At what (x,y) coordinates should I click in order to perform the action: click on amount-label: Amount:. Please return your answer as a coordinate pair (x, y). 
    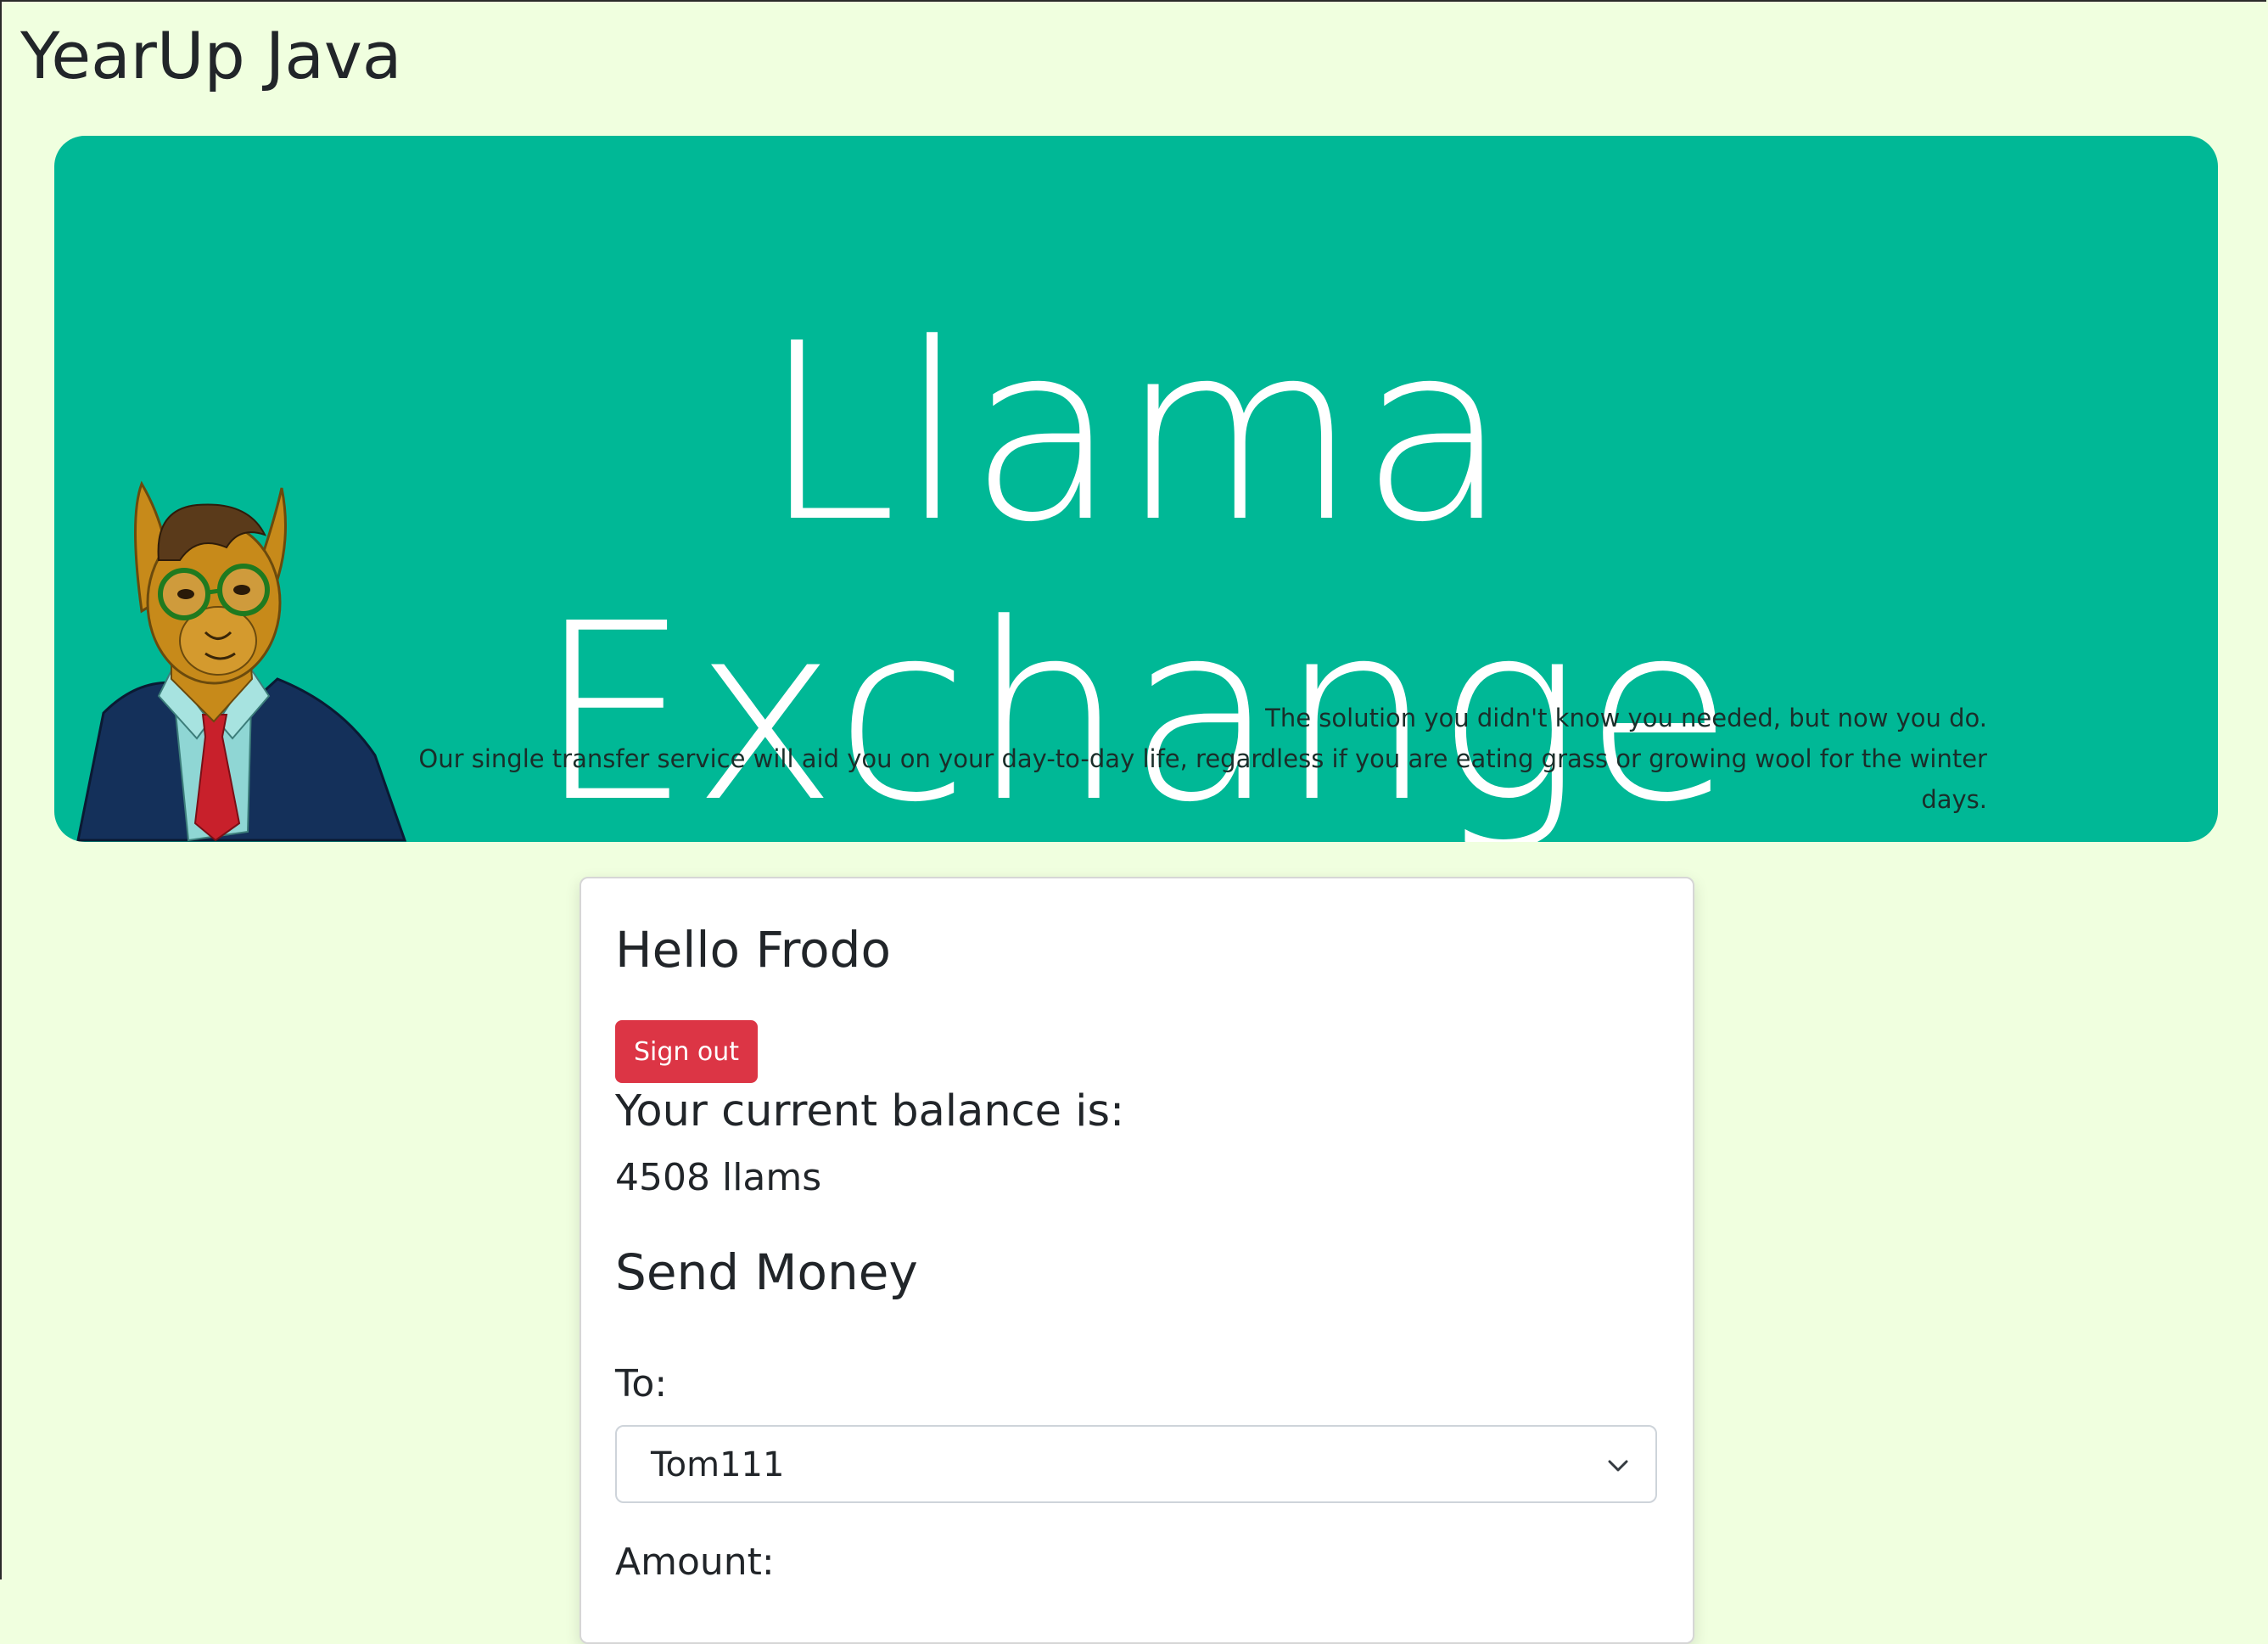
    Looking at the image, I should click on (695, 1562).